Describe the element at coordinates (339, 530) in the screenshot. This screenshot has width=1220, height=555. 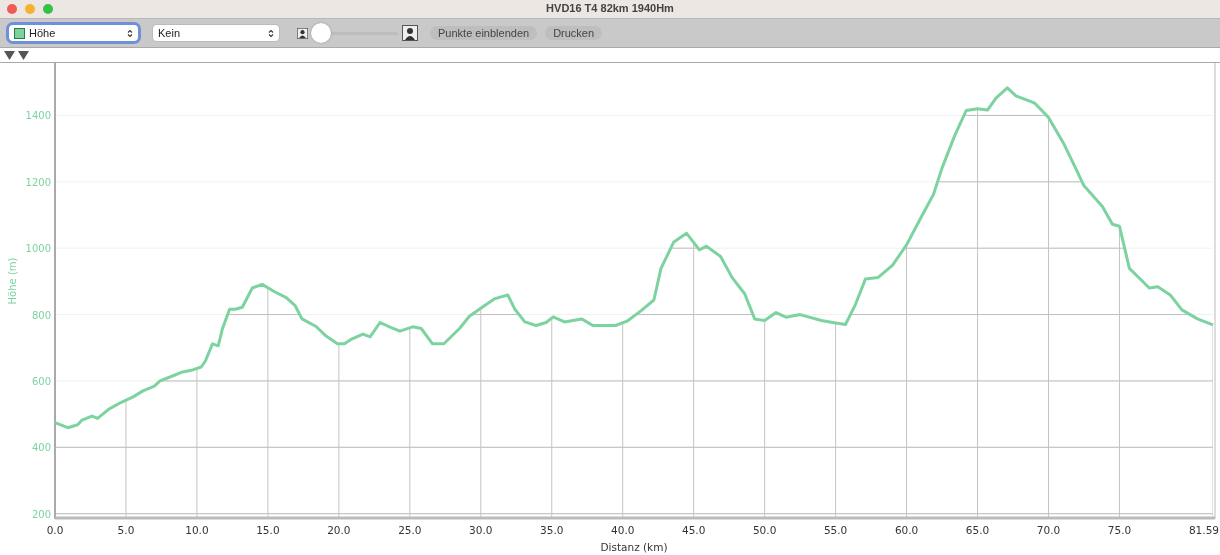
I see `x-tick-label: 20.0` at that location.